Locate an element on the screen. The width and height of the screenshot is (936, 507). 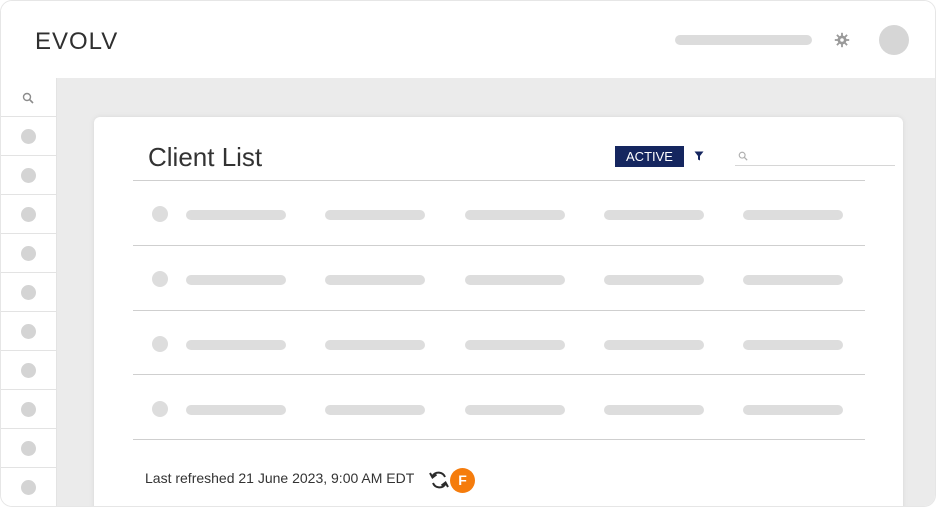
search-input is located at coordinates (823, 155).